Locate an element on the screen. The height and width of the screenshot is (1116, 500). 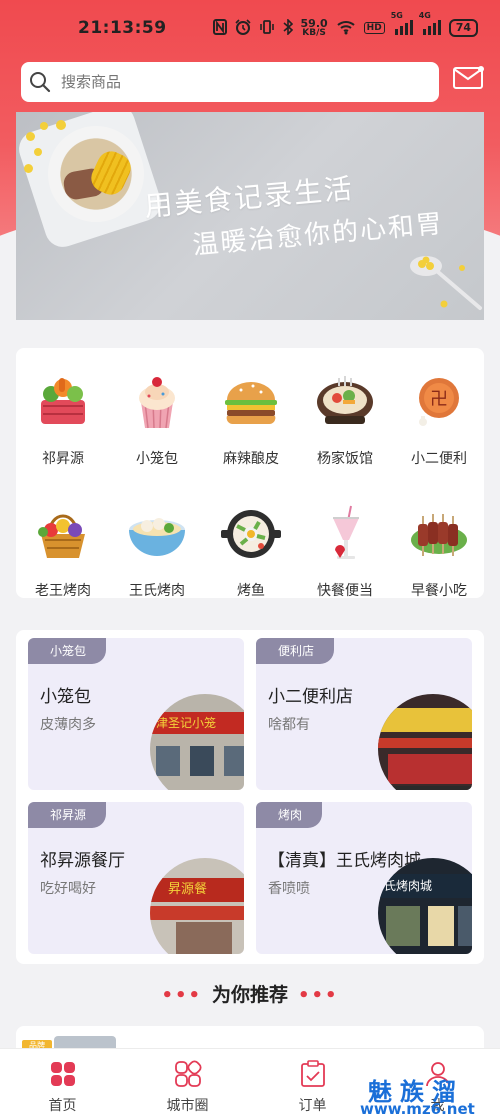
category-item: 麻辣酿皮 is located at coordinates (251, 408).